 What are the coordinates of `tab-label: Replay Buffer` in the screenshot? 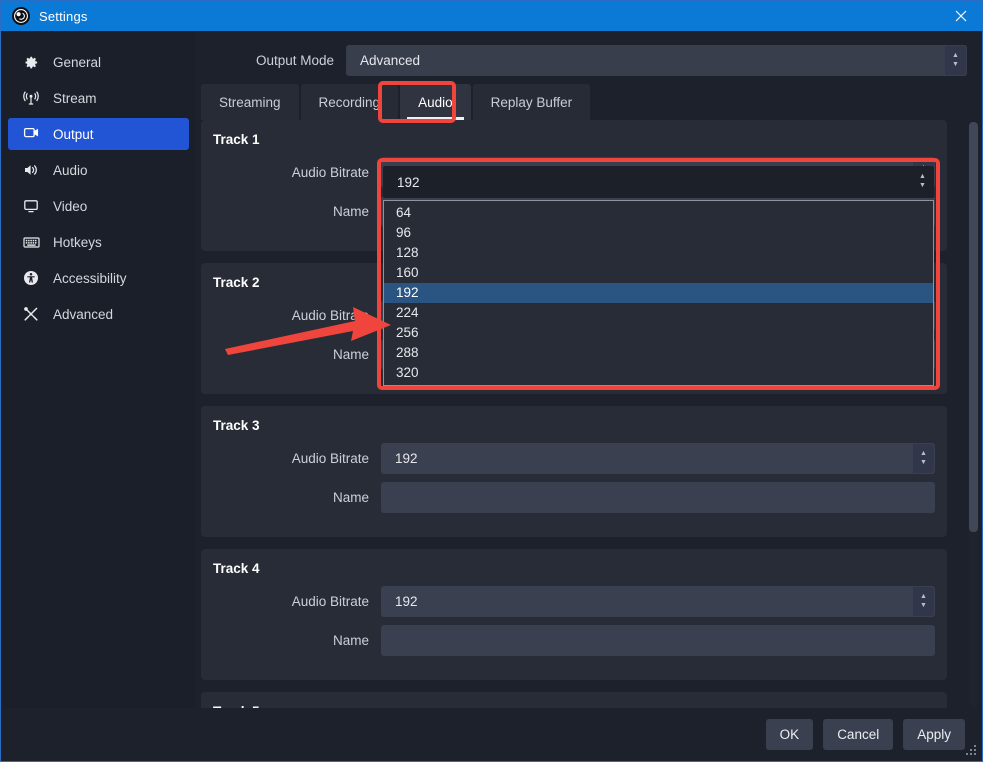 It's located at (531, 102).